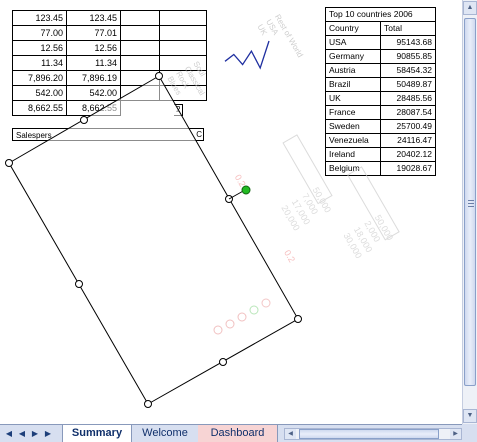 This screenshot has height=442, width=477. I want to click on top10-row: France 28087.54, so click(380, 112).